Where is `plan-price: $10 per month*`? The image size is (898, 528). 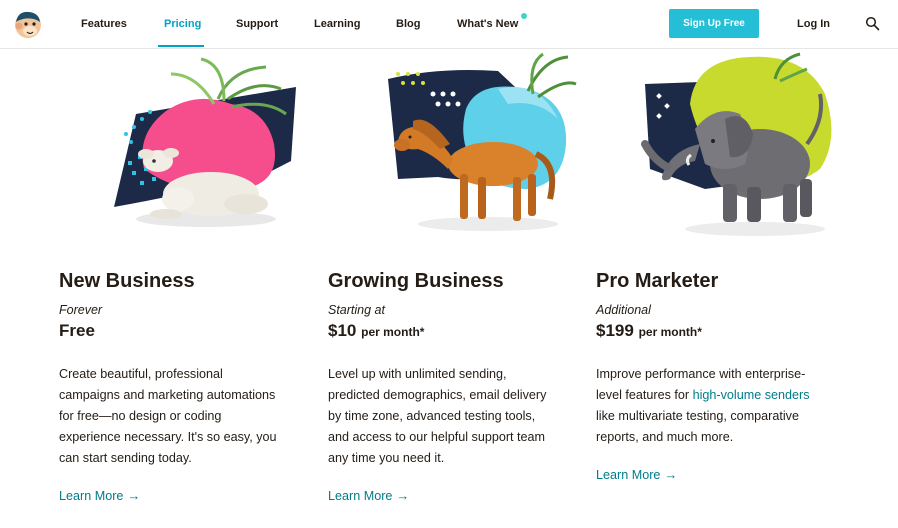
plan-price: $10 per month* is located at coordinates (376, 331).